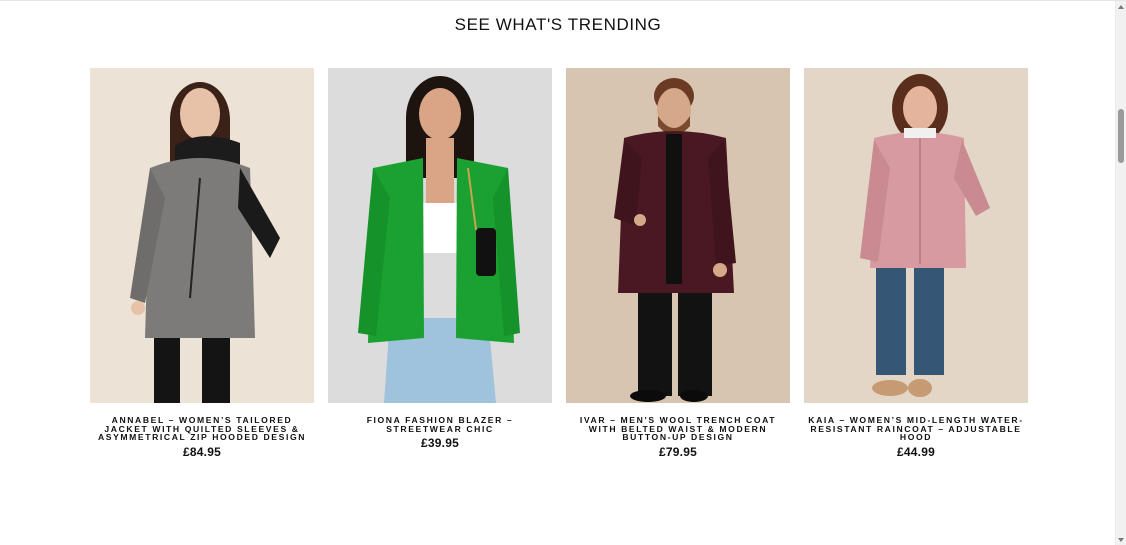 The height and width of the screenshot is (545, 1126). I want to click on scroll-down-arrow-icon, so click(1121, 540).